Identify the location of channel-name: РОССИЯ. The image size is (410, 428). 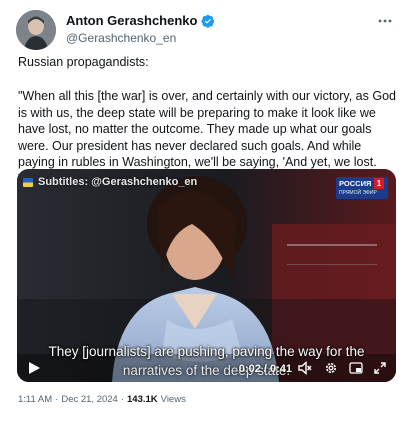
(355, 183).